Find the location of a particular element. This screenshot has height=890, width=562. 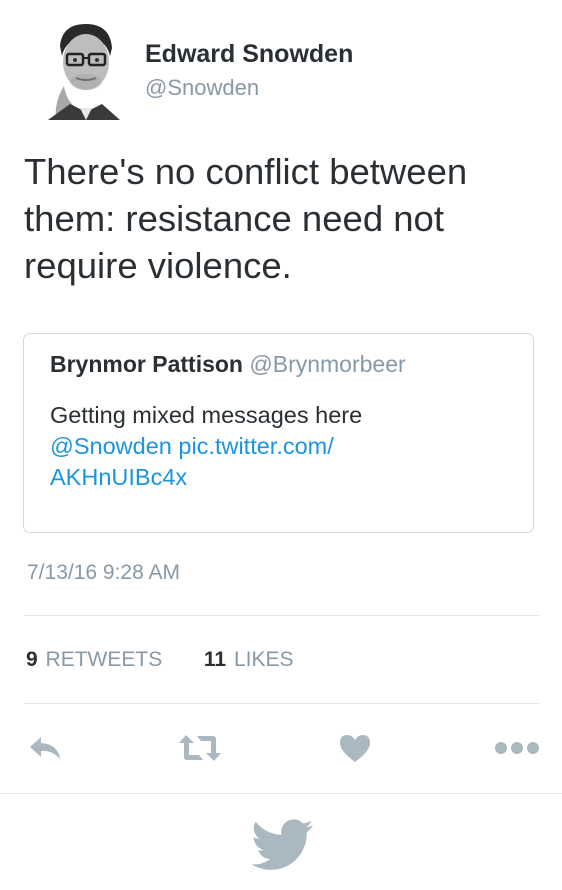

likes-stat: 11 LIKES is located at coordinates (249, 659).